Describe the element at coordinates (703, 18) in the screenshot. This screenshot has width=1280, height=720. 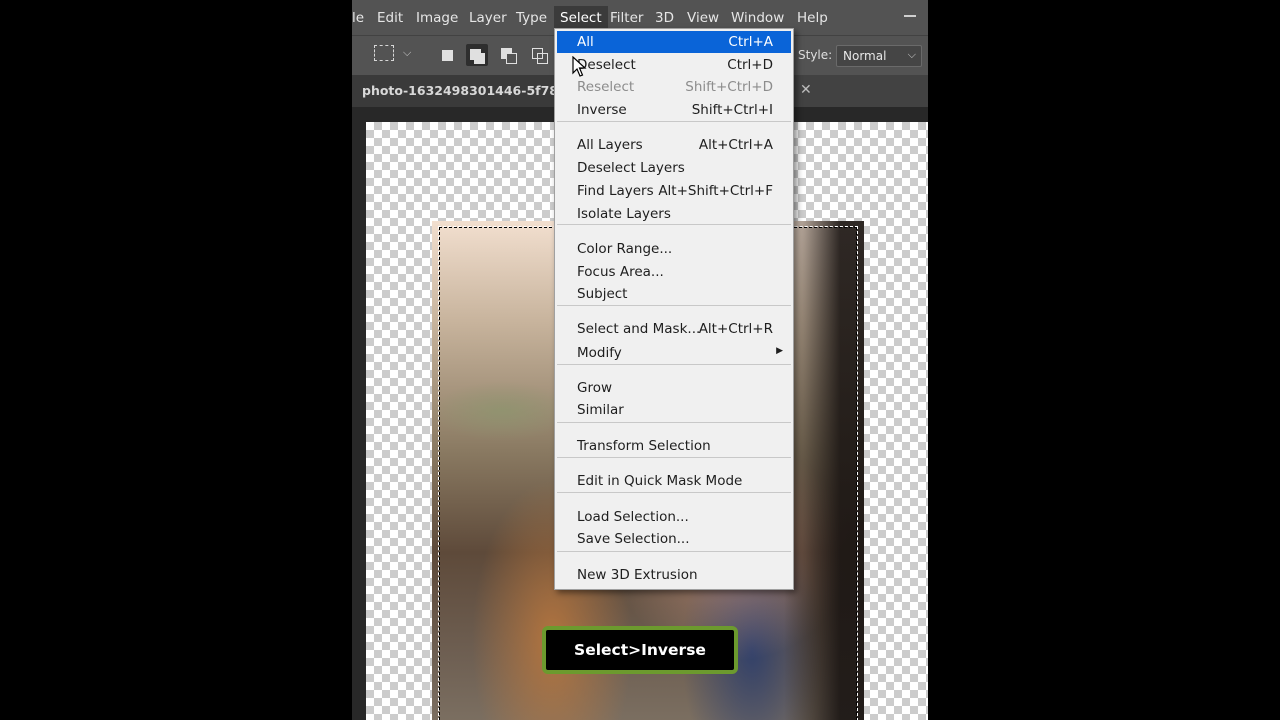
I see `menu-view: View` at that location.